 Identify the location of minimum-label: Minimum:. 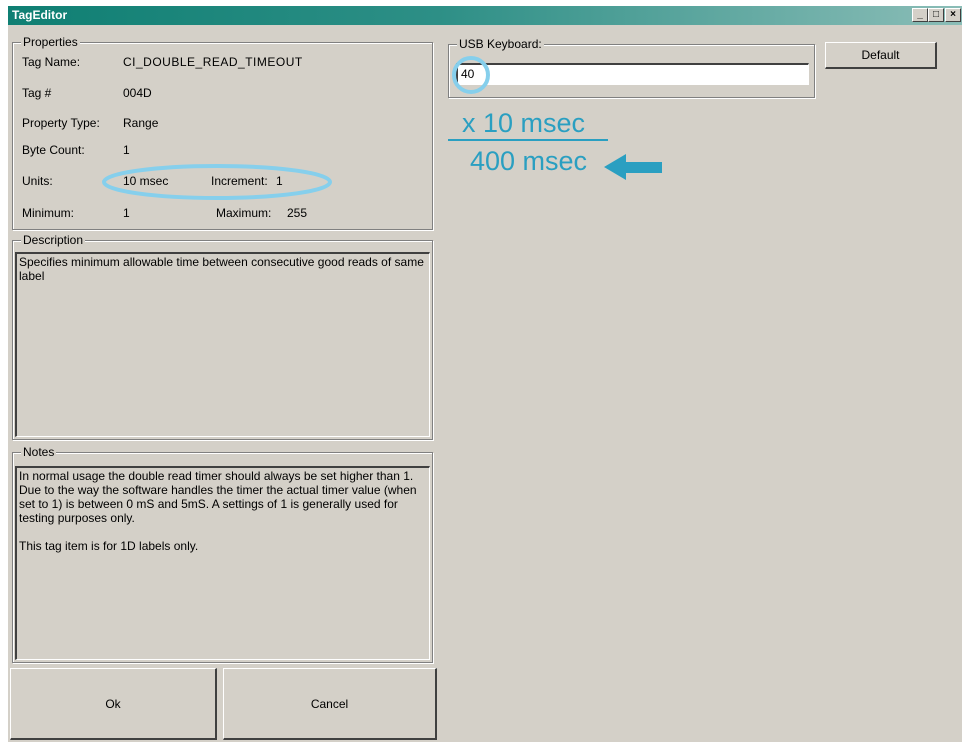
(48, 213).